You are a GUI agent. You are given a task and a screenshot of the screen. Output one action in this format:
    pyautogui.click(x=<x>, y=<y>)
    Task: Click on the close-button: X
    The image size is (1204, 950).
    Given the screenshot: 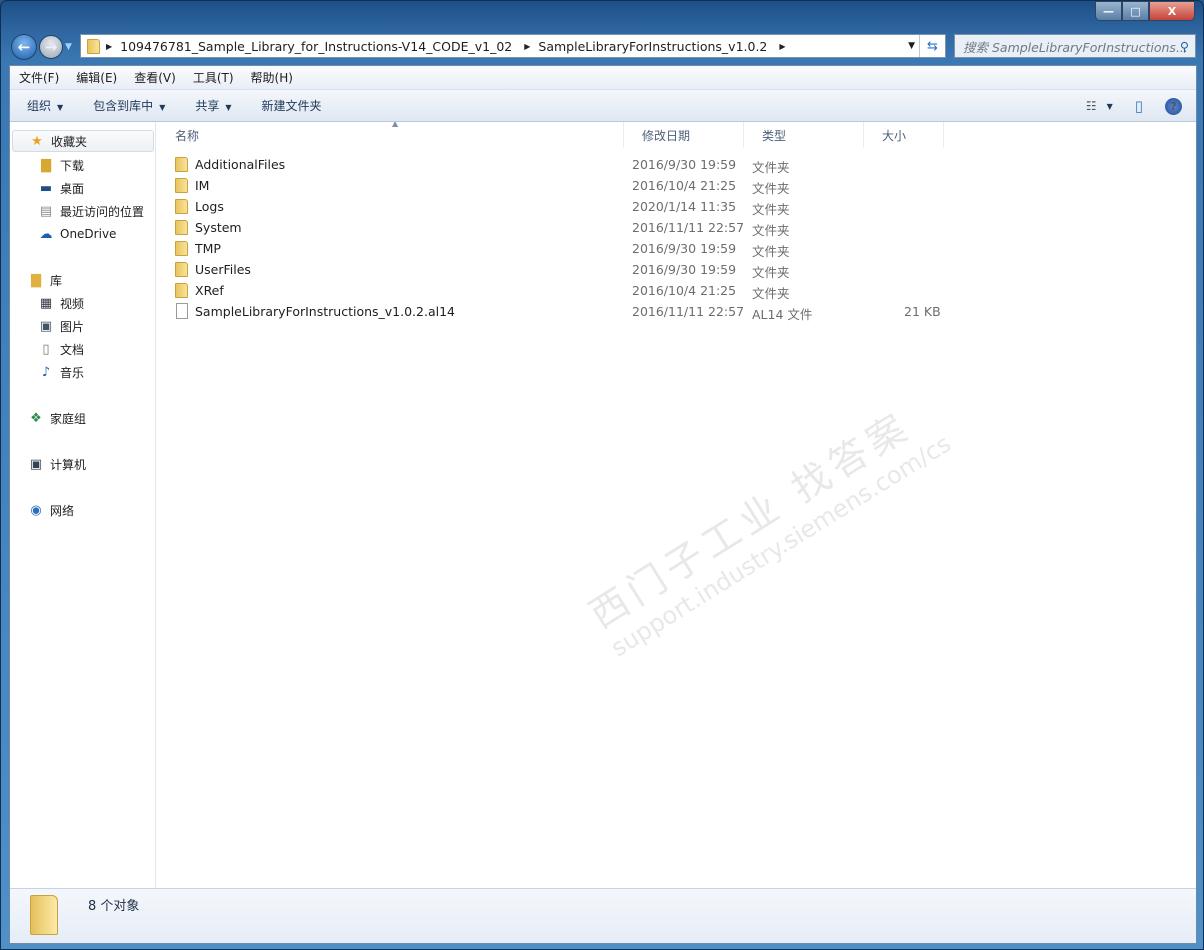 What is the action you would take?
    pyautogui.click(x=1172, y=11)
    